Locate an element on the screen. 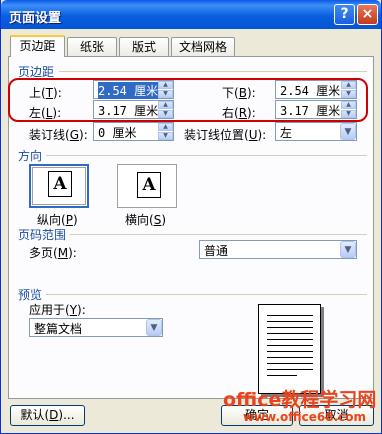 This screenshot has height=434, width=382. preview-divider is located at coordinates (206, 294).